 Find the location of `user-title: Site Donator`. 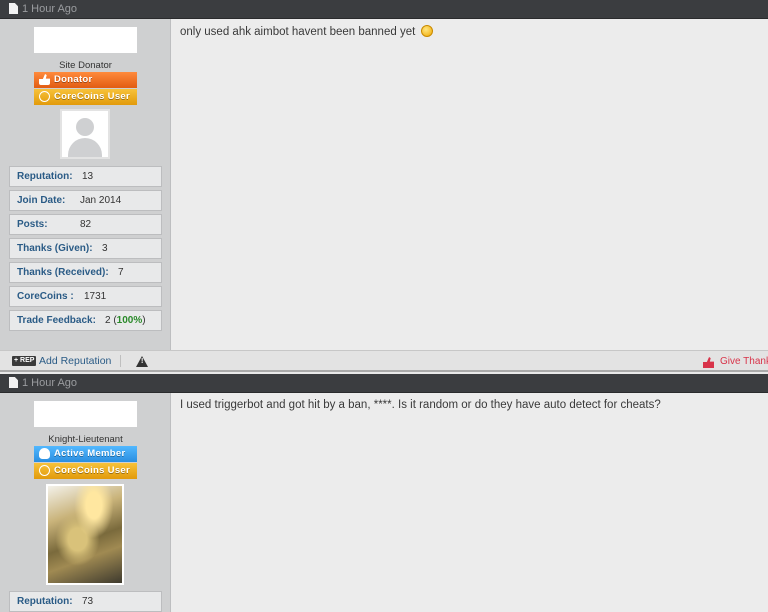

user-title: Site Donator is located at coordinates (85, 65).